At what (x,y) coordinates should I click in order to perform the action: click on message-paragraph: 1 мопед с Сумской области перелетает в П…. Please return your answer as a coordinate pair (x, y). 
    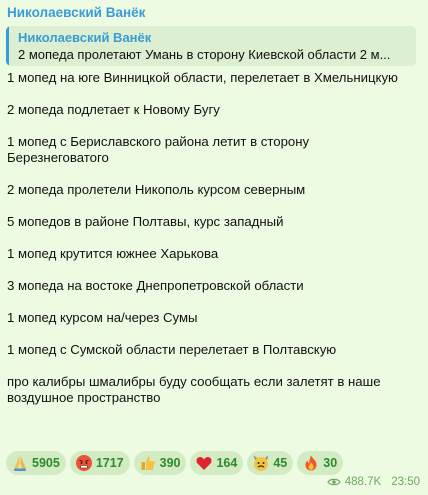
    Looking at the image, I should click on (172, 349).